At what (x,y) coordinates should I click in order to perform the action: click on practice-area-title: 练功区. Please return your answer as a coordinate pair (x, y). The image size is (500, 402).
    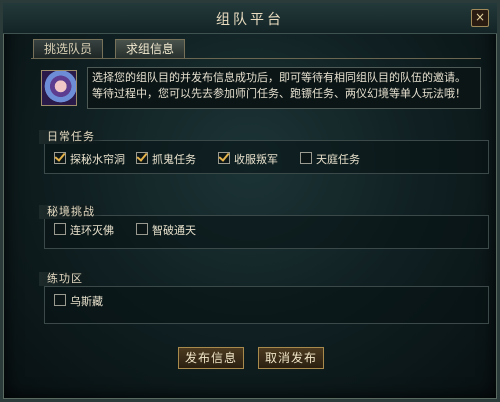
    Looking at the image, I should click on (65, 279).